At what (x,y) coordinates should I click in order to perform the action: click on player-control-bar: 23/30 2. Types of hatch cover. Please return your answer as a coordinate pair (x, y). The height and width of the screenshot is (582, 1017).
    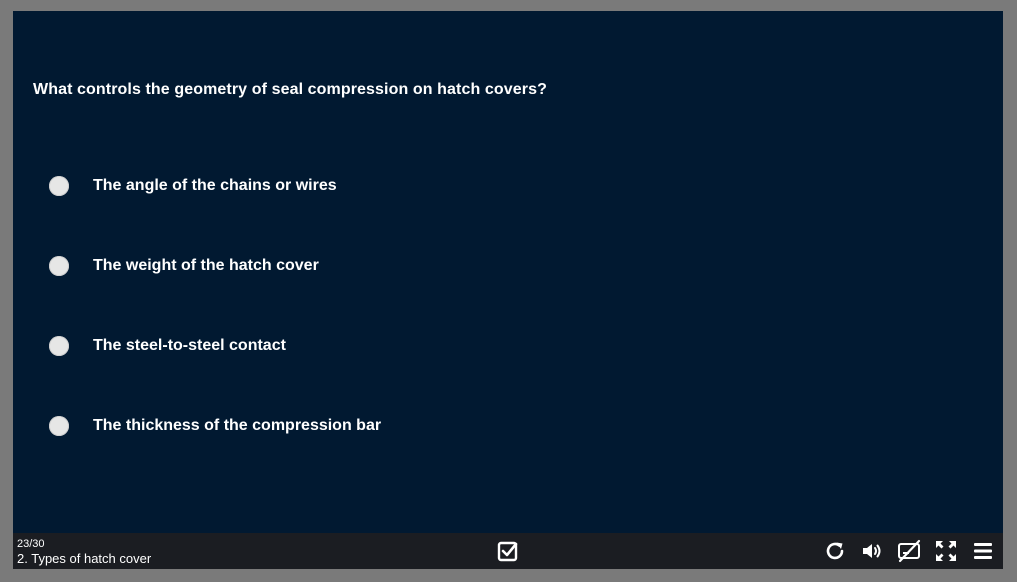
    Looking at the image, I should click on (508, 551).